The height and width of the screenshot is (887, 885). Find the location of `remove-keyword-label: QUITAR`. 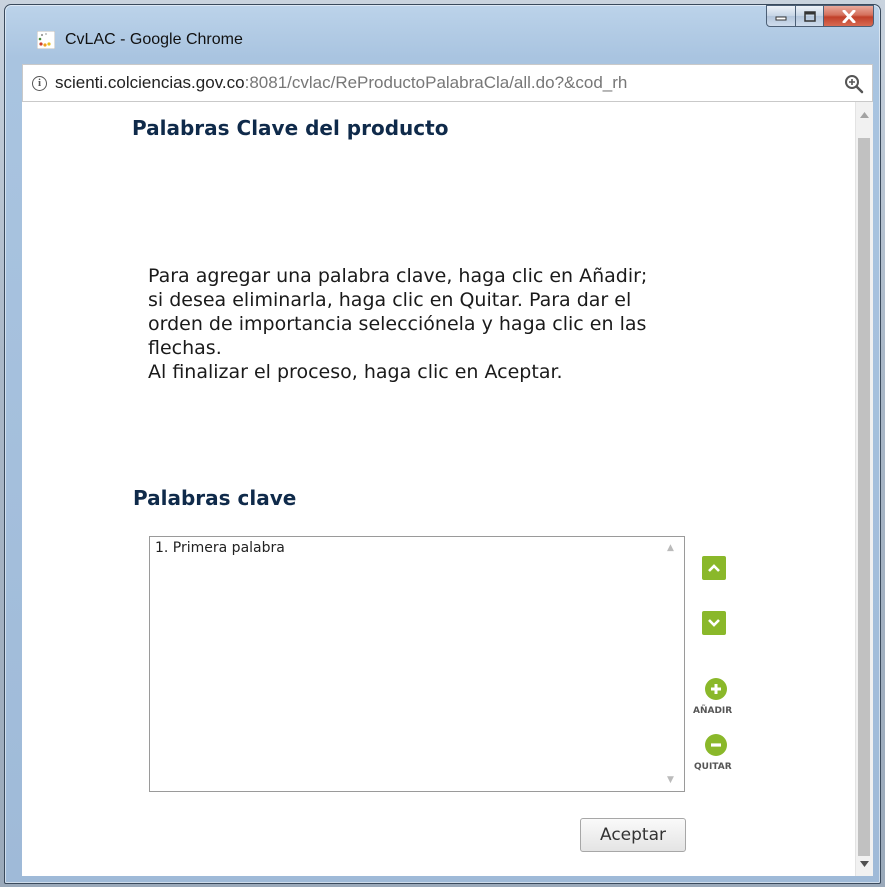

remove-keyword-label: QUITAR is located at coordinates (713, 767).